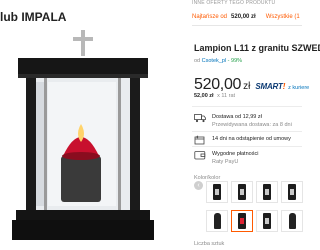 This screenshot has width=320, height=250. What do you see at coordinates (252, 125) in the screenshot?
I see `delivery-estimate: Przewidywana dostawa: za 8 dni` at bounding box center [252, 125].